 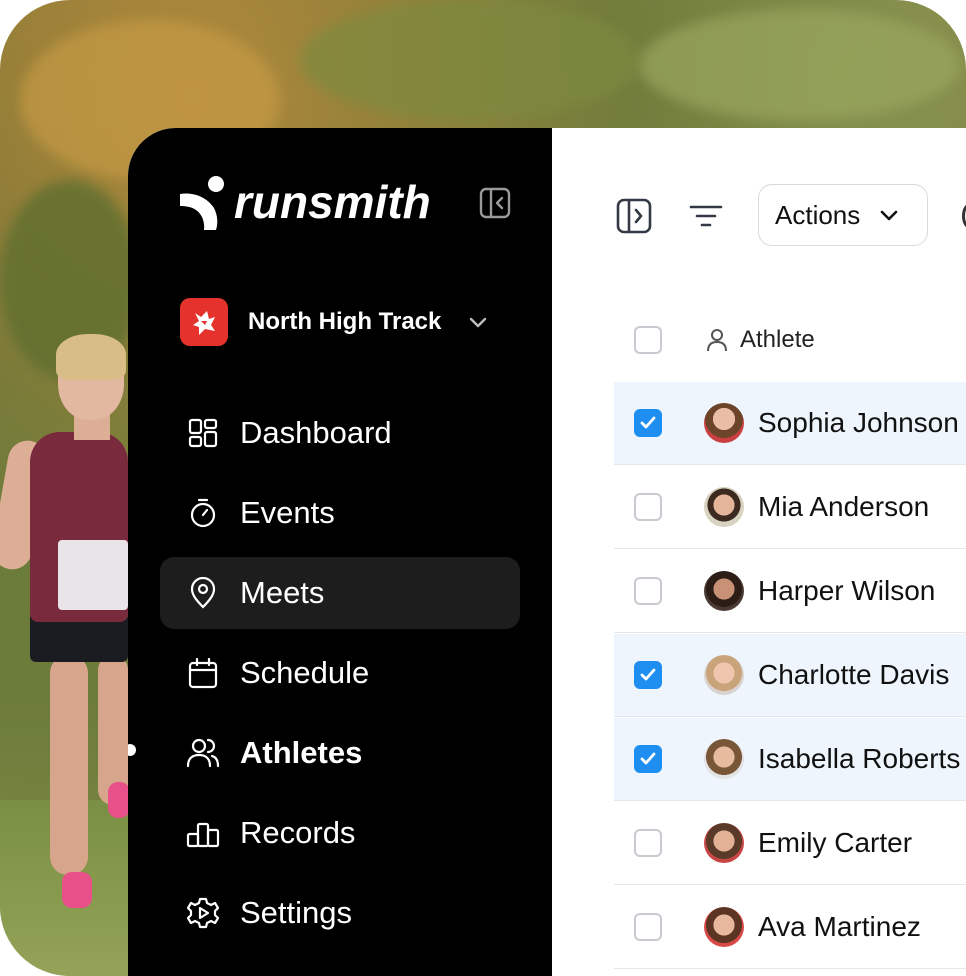 What do you see at coordinates (296, 912) in the screenshot?
I see `sidebar-item-label: Settings` at bounding box center [296, 912].